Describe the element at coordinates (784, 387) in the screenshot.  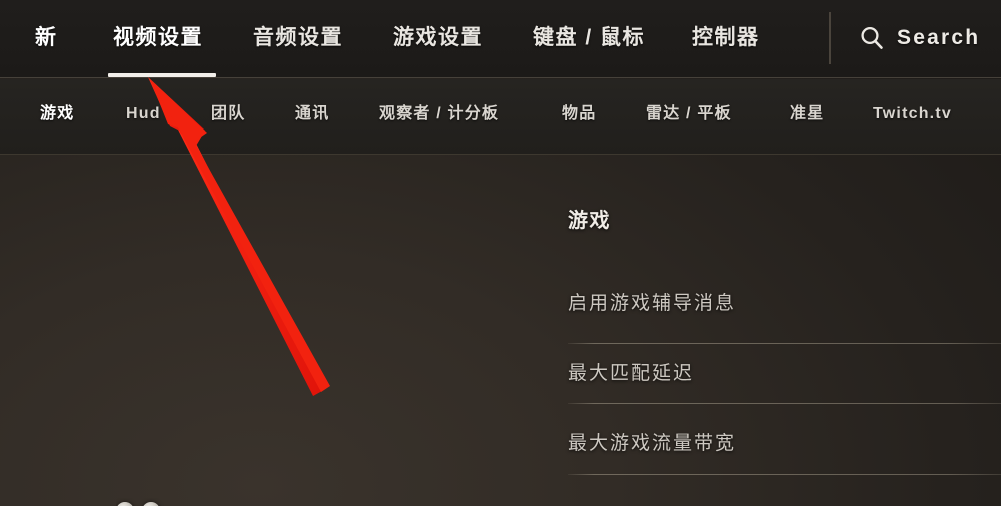
I see `setting-row-max-acceptable-matchmaking-ping: 最大匹配延迟` at that location.